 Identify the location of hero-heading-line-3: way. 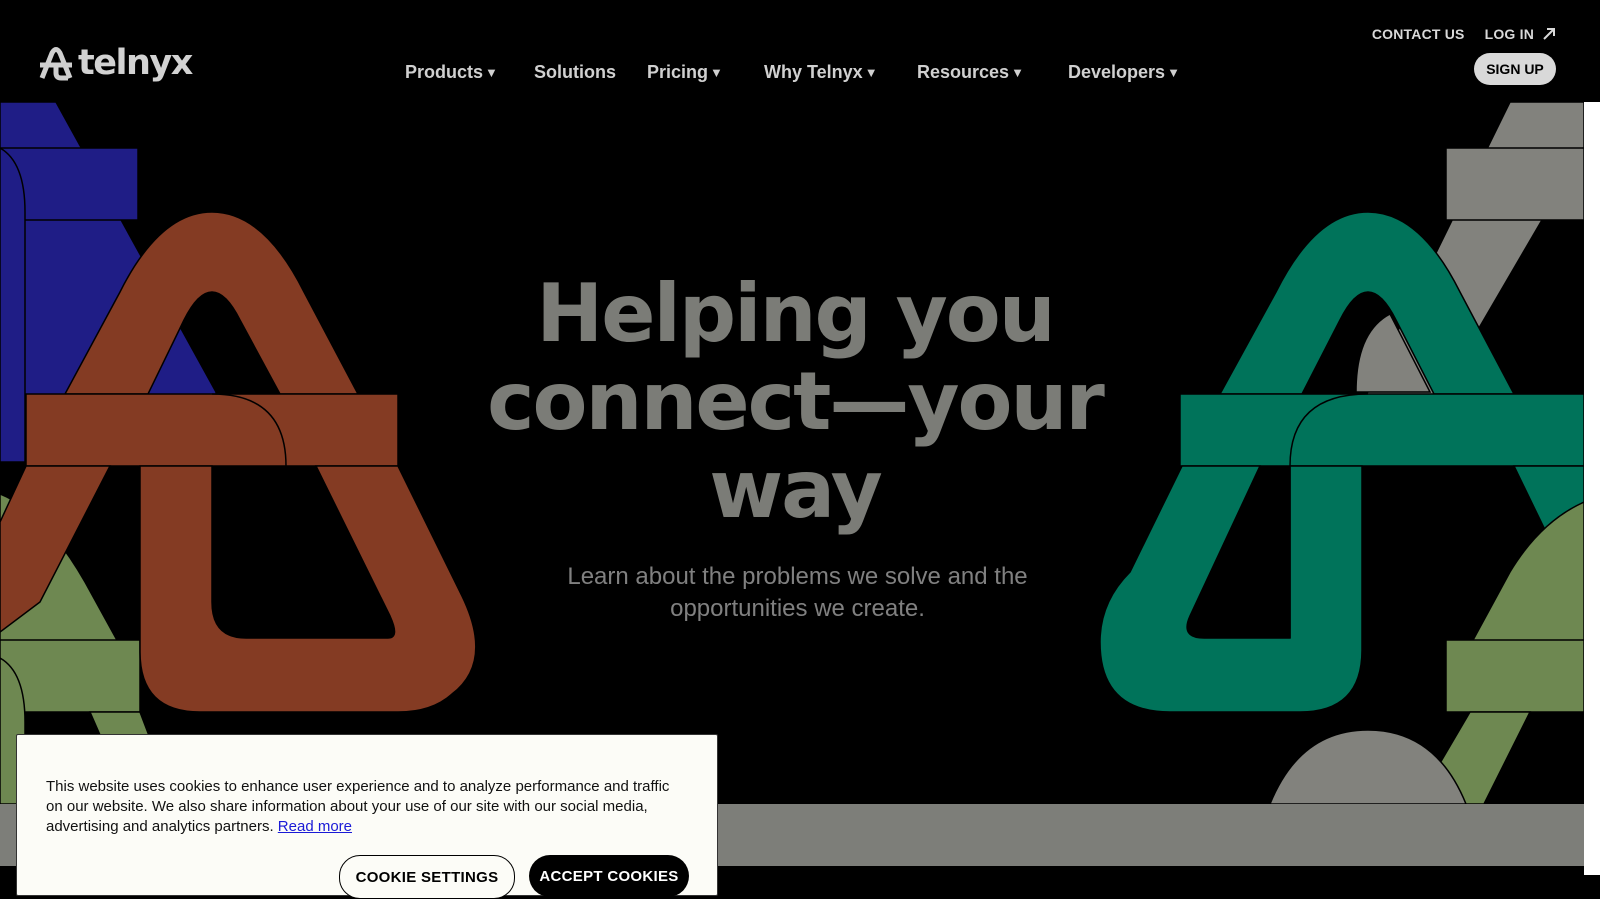
(796, 489).